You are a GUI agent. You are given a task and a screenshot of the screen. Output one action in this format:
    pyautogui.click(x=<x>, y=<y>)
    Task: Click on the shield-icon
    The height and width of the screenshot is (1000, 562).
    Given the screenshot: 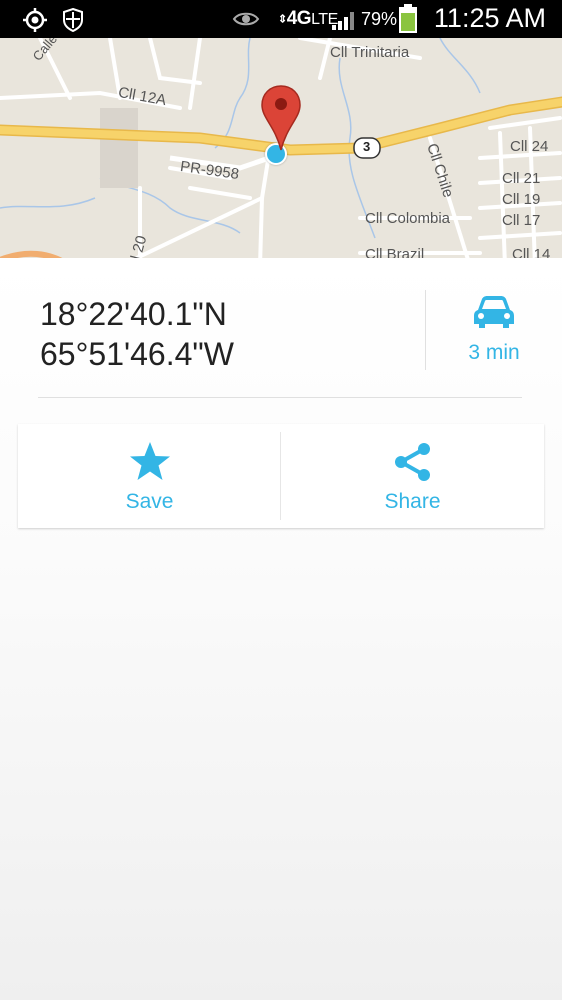 What is the action you would take?
    pyautogui.click(x=73, y=22)
    